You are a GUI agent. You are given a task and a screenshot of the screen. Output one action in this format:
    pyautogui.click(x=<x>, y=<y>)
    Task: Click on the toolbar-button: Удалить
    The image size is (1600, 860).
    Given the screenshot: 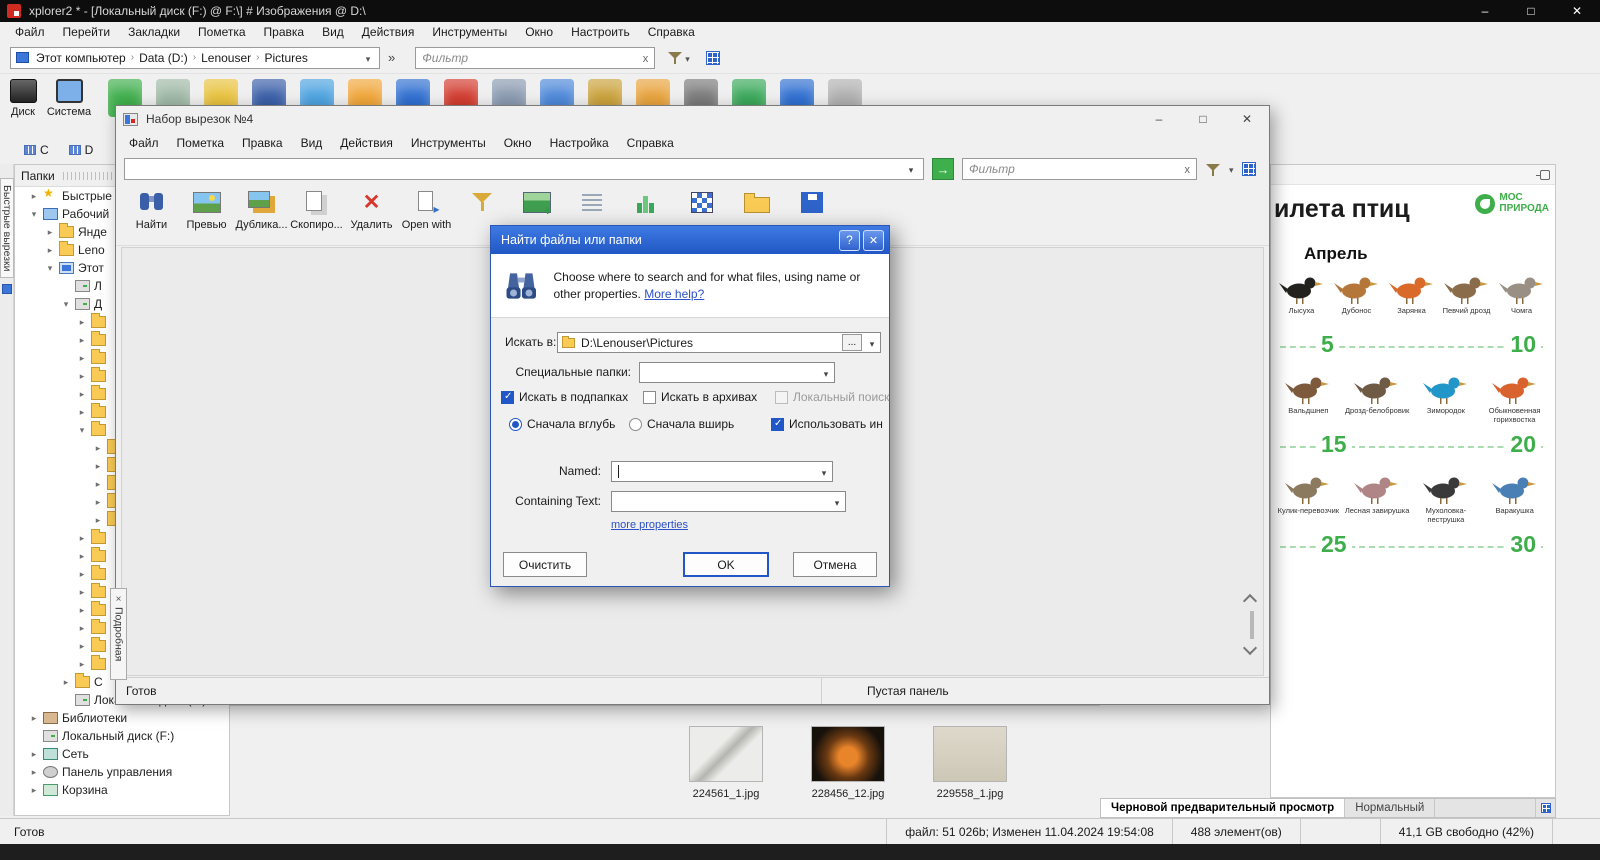 What is the action you would take?
    pyautogui.click(x=371, y=214)
    